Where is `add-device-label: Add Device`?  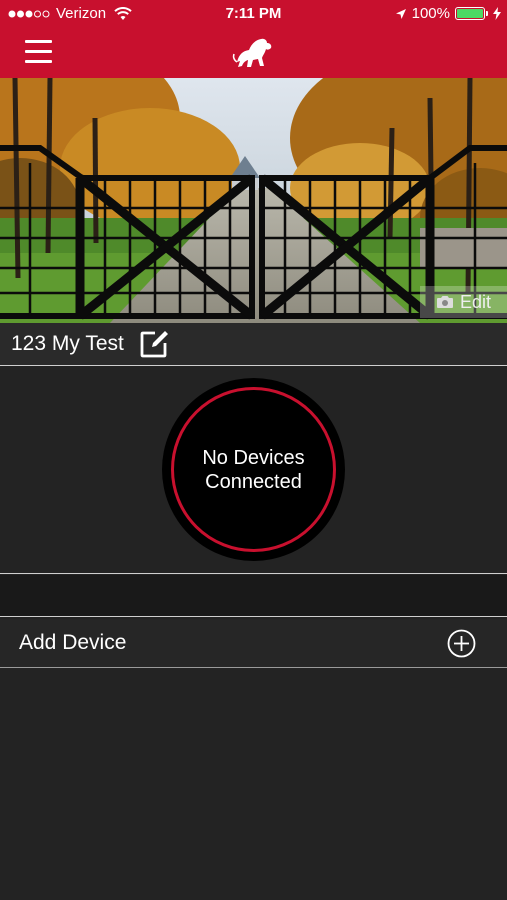 add-device-label: Add Device is located at coordinates (73, 642).